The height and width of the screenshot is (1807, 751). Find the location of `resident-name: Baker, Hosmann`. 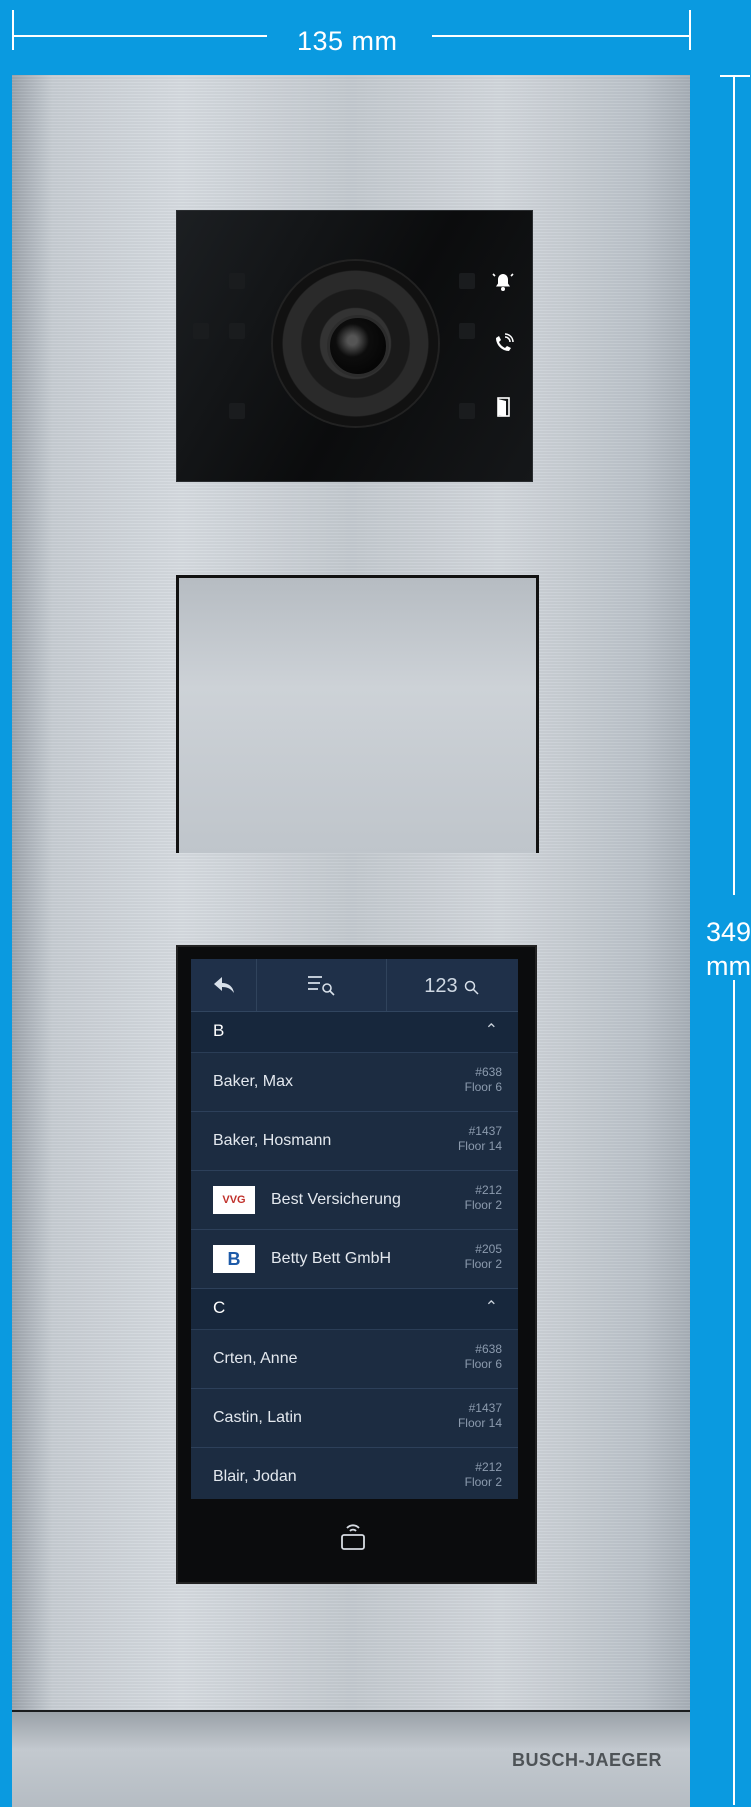

resident-name: Baker, Hosmann is located at coordinates (272, 1140).